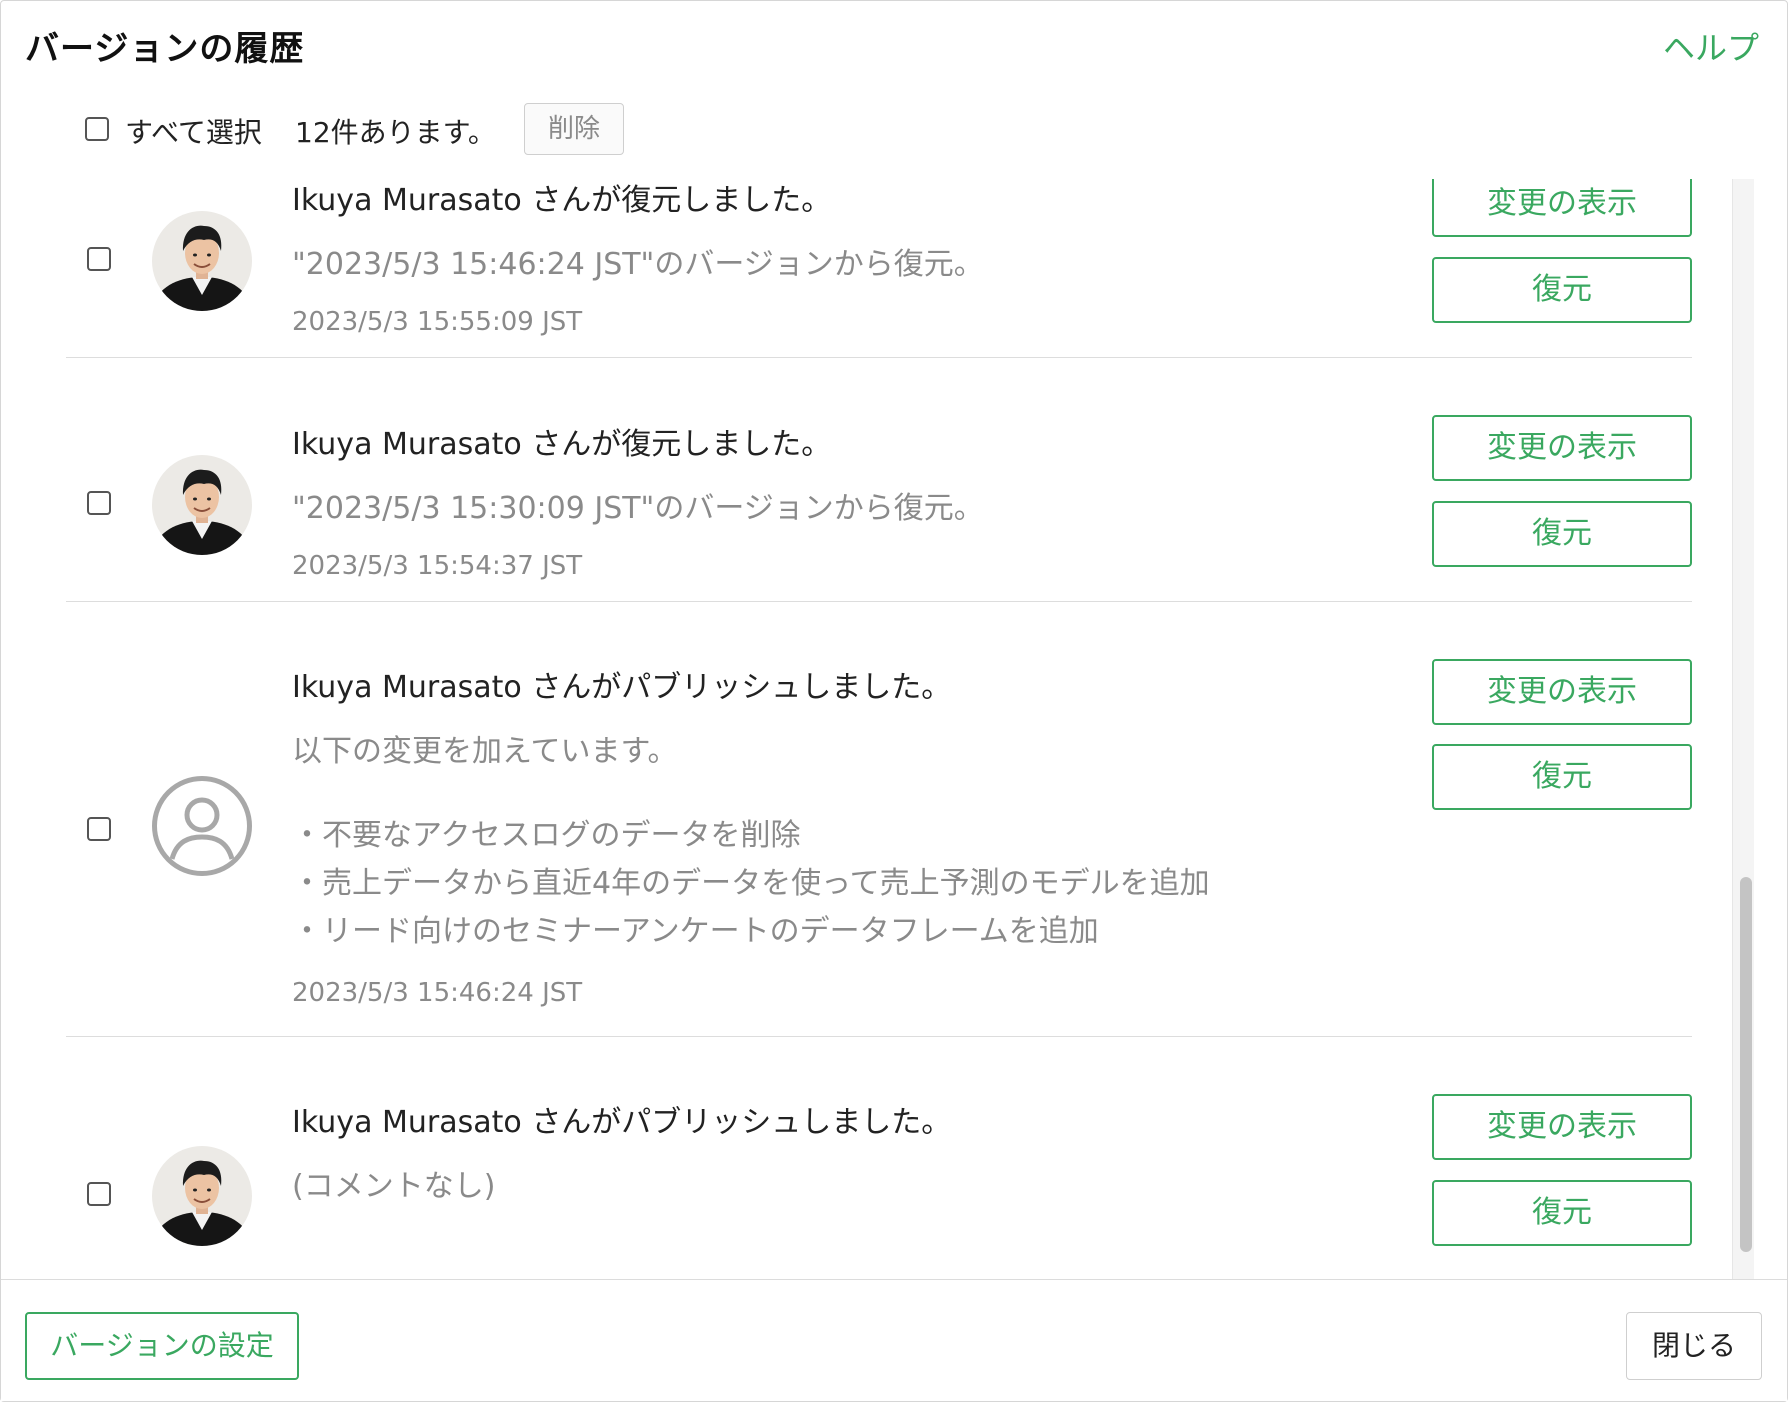 This screenshot has width=1788, height=1402. I want to click on default-avatar, so click(202, 826).